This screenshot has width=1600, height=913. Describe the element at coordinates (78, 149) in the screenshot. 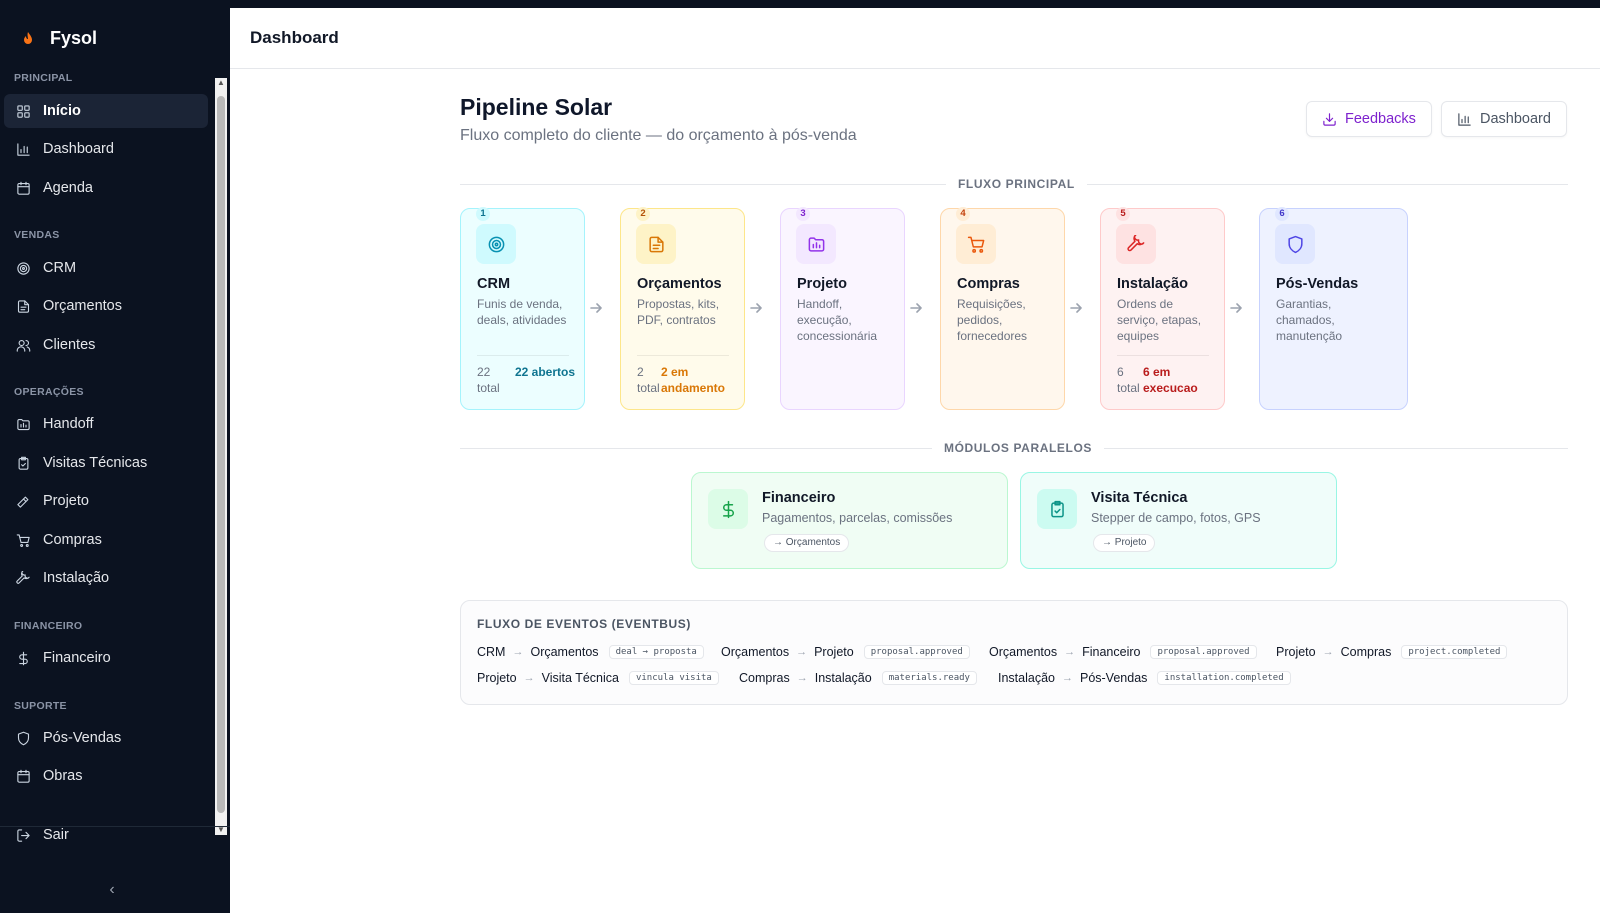

I see `sidebar-item-label: Dashboard` at that location.